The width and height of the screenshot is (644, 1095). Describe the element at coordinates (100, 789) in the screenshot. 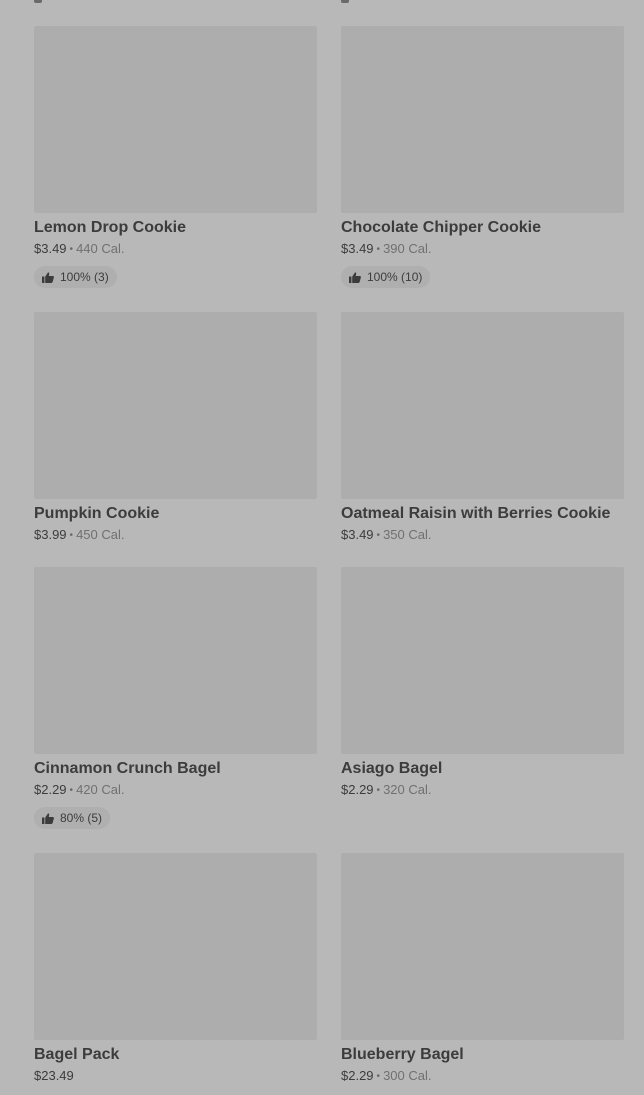

I see `menu-item-calories: 420 Cal.` at that location.